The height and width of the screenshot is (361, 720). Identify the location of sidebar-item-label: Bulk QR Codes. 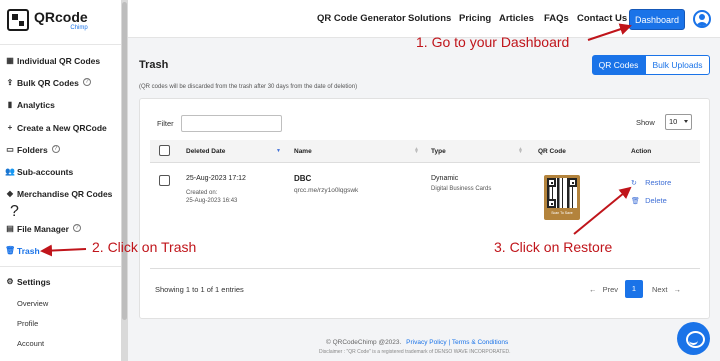
(48, 83).